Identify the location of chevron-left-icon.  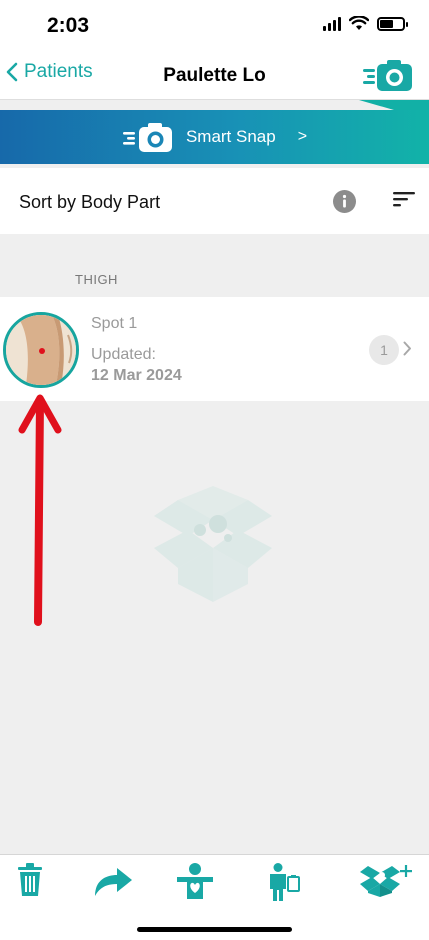
(12, 72).